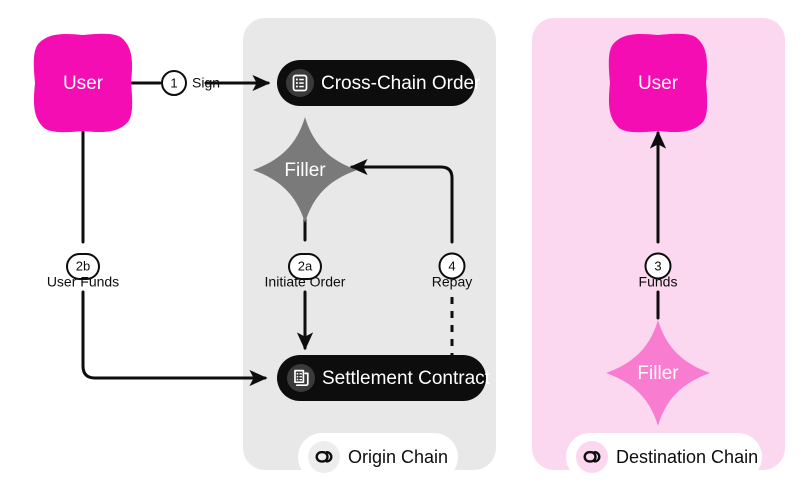 This screenshot has height=504, width=800. Describe the element at coordinates (206, 83) in the screenshot. I see `step-1-label: Sign` at that location.